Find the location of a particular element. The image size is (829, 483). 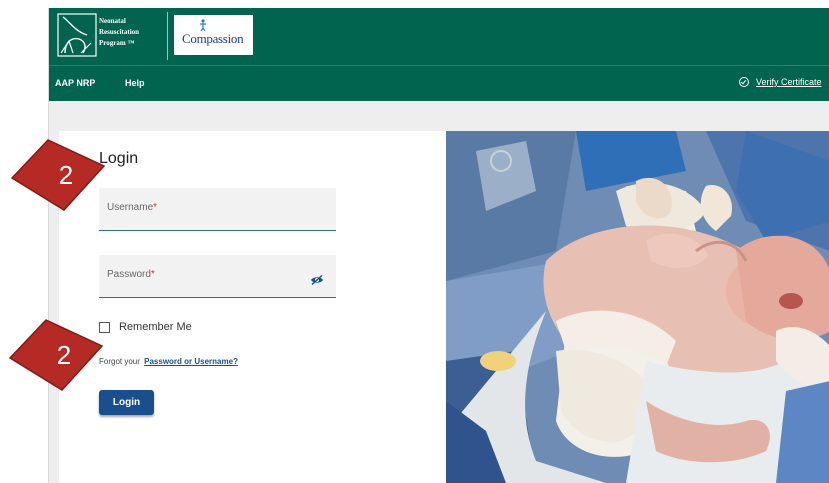

logo-divider is located at coordinates (167, 36).